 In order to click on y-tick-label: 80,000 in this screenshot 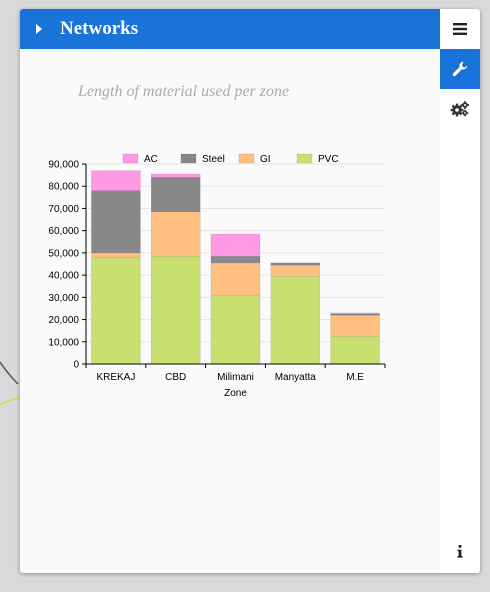, I will do `click(63, 187)`.